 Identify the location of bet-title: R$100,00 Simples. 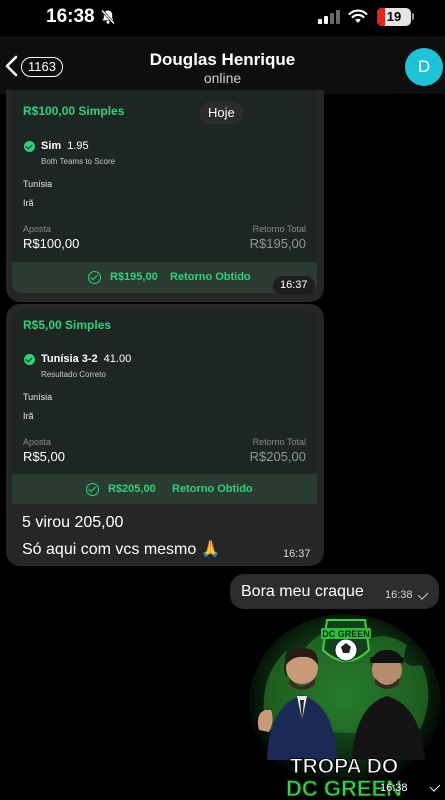
(74, 111).